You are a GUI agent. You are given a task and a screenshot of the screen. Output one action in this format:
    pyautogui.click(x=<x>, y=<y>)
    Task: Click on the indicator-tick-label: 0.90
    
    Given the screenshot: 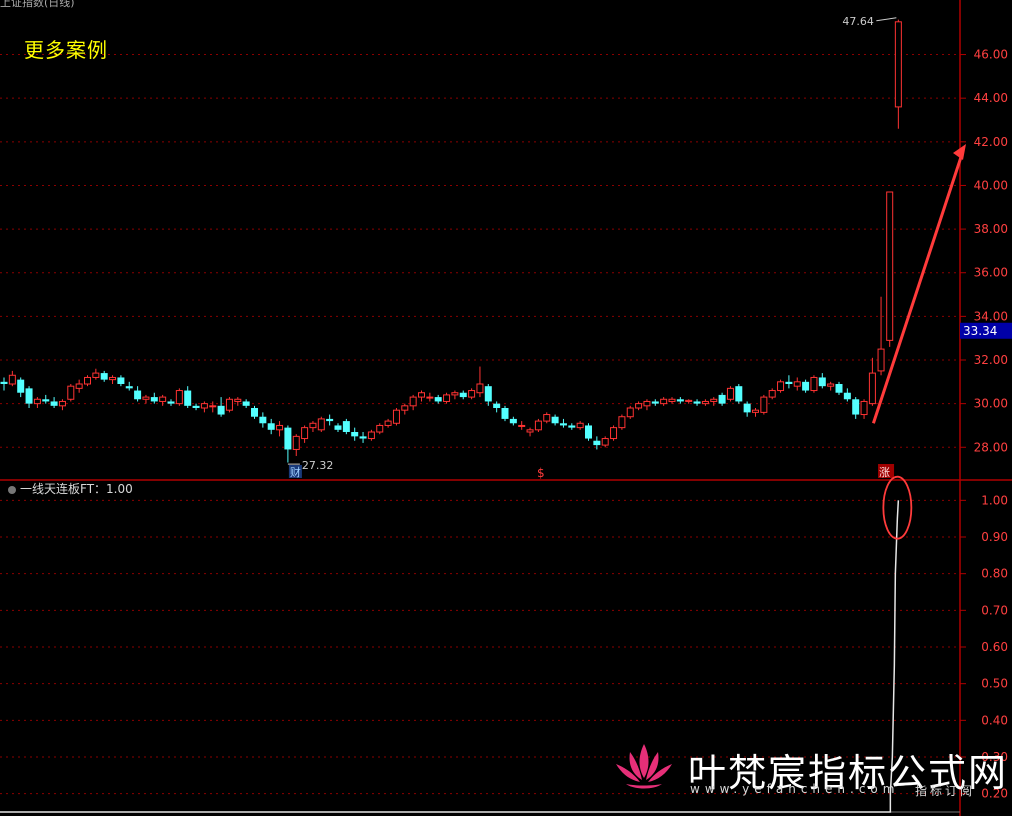 What is the action you would take?
    pyautogui.click(x=994, y=537)
    